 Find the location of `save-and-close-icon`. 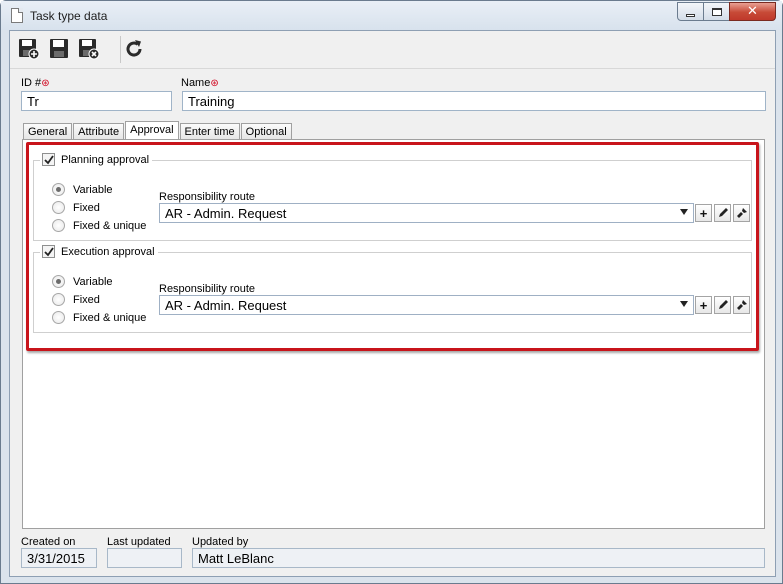

save-and-close-icon is located at coordinates (89, 49).